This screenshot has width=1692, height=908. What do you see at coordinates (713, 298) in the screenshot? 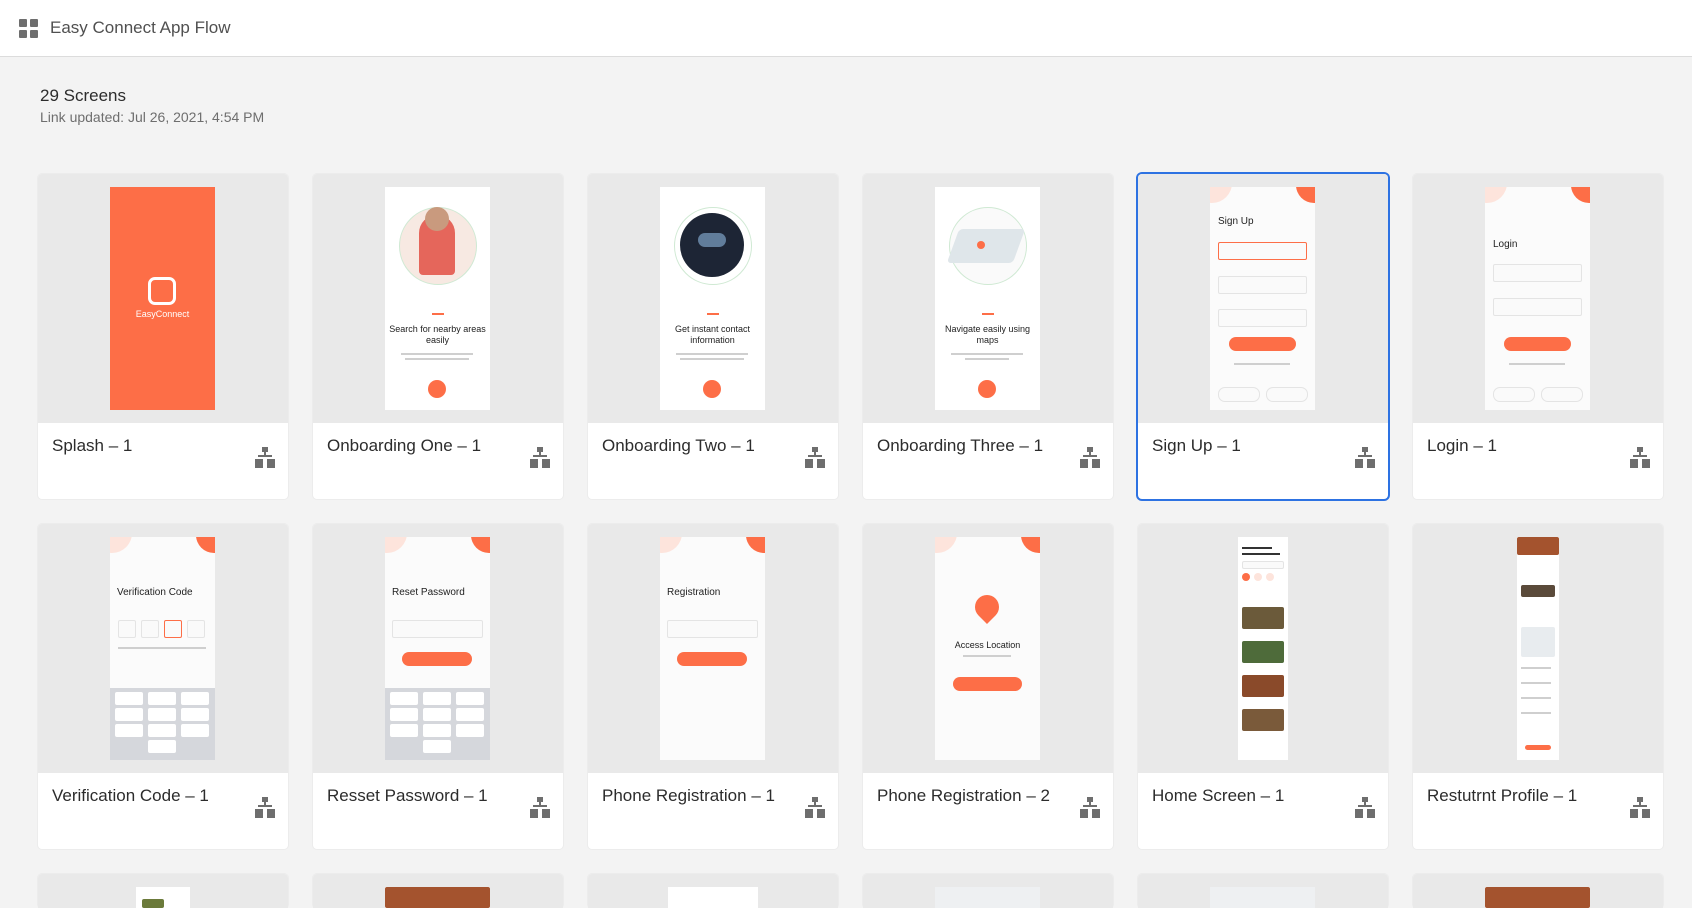
I see `screen-thumbnail: Get instant contact information` at bounding box center [713, 298].